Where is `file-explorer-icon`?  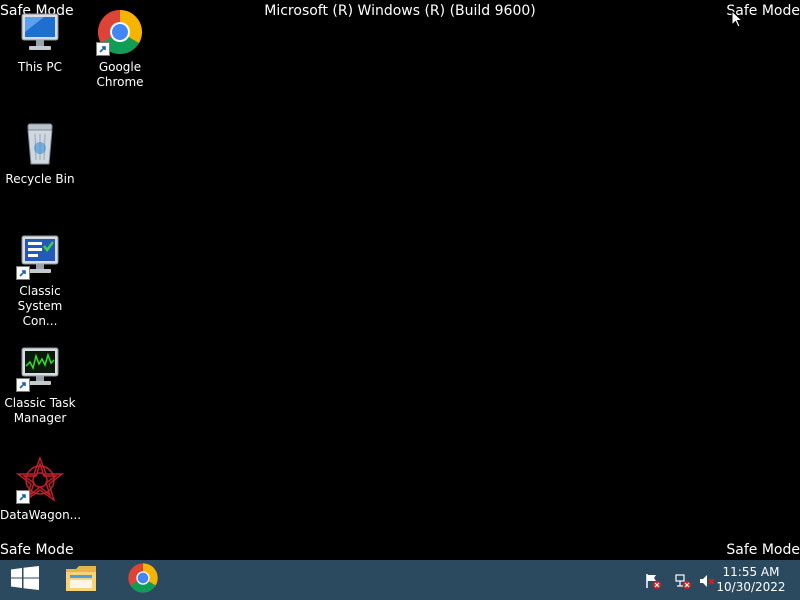
file-explorer-icon is located at coordinates (81, 580).